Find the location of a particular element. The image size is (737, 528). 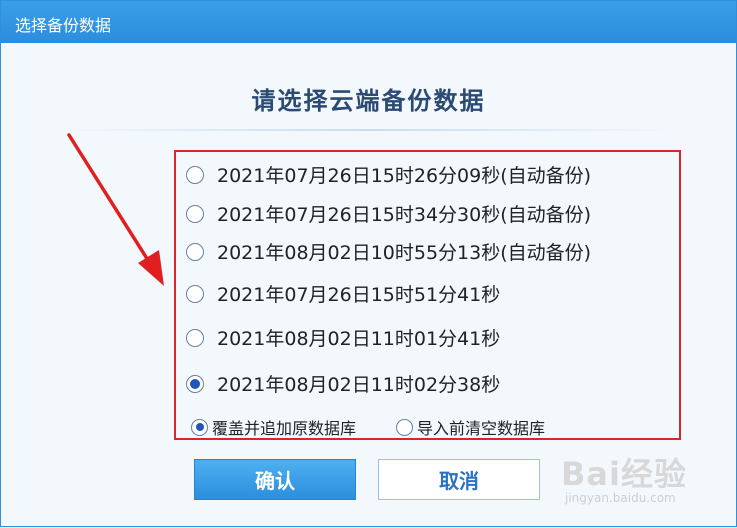

backup-option-3: 2021年08月02日10时55分13秒(自动备份) is located at coordinates (388, 251).